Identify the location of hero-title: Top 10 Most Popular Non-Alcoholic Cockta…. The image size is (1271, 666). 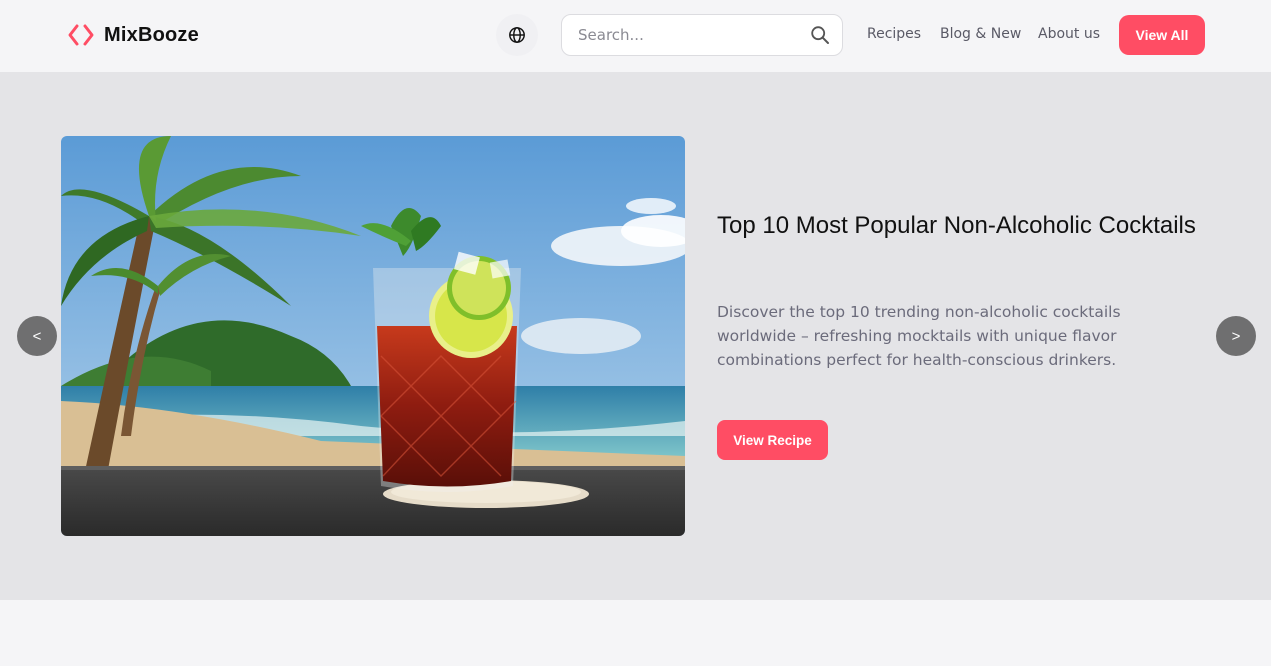
(956, 225).